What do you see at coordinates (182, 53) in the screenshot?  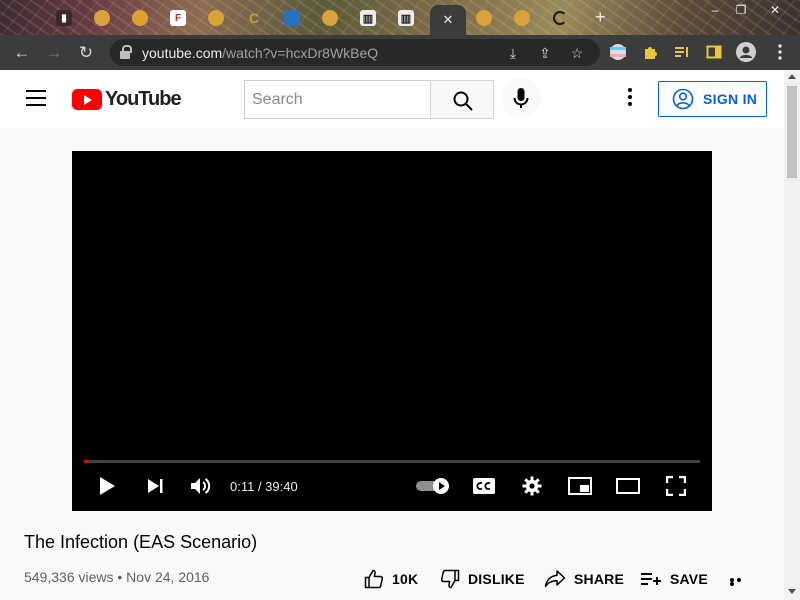 I see `url-host: youtube.com` at bounding box center [182, 53].